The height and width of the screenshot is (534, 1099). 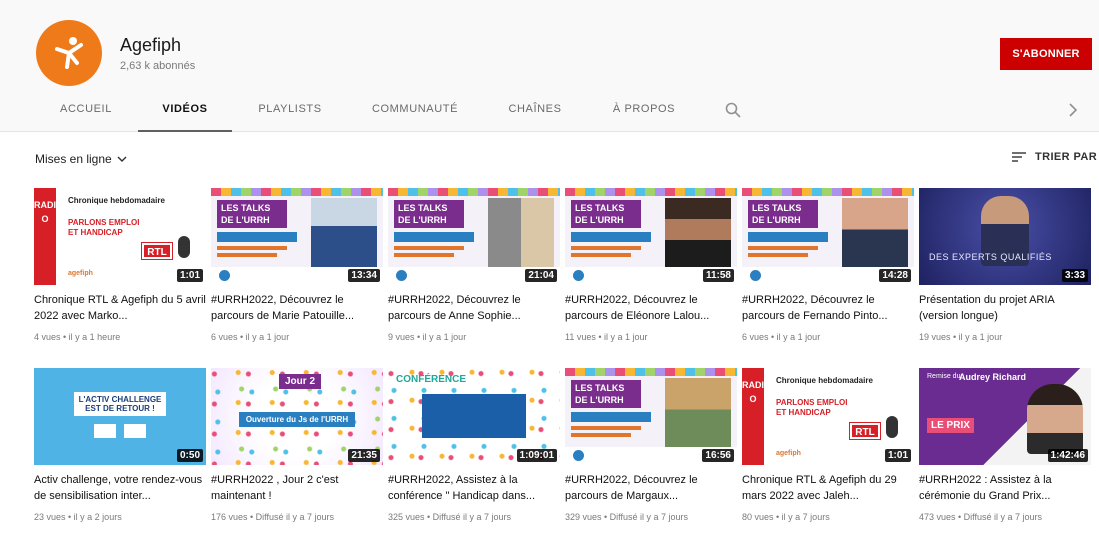 I want to click on video-thumbnail: L'ACTIV CHALLENGE EST DE RETOUR ! 0:50, so click(x=120, y=416).